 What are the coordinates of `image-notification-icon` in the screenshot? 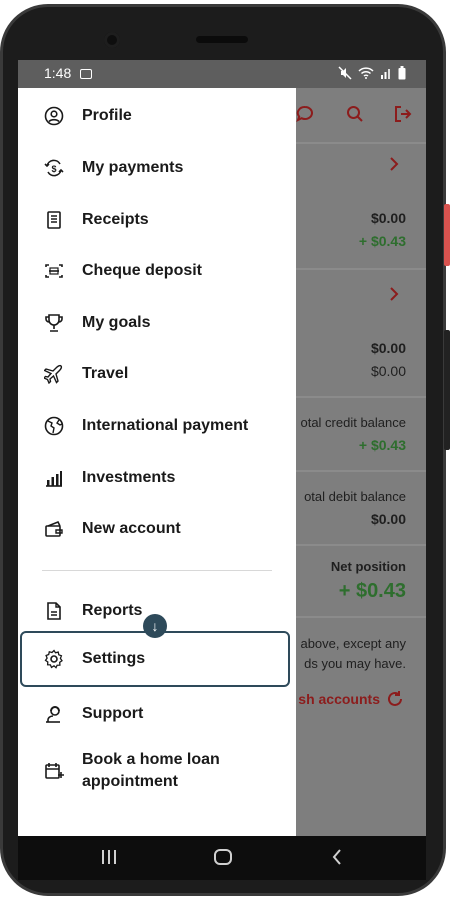 It's located at (86, 74).